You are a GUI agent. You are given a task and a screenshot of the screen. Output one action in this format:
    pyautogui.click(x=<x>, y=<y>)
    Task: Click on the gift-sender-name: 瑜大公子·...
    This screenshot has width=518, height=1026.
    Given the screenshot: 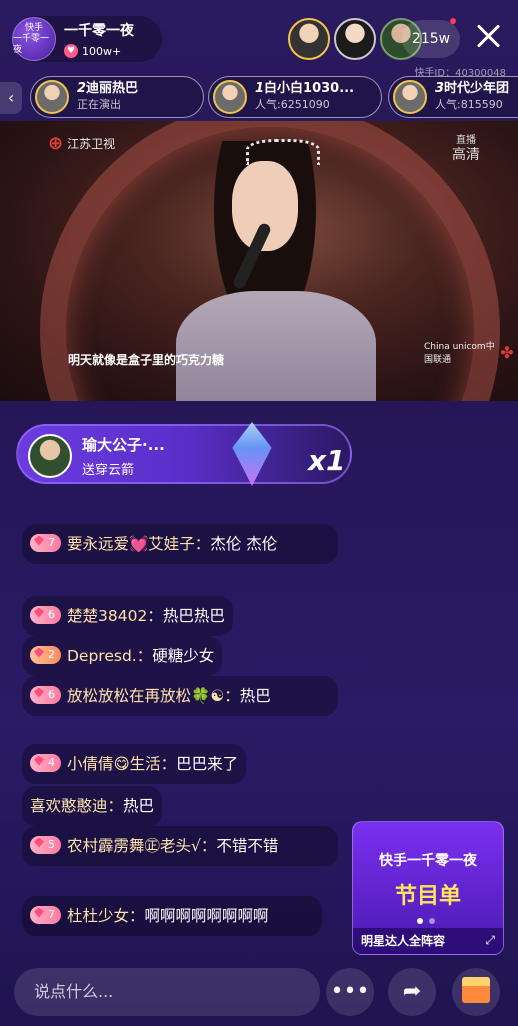 What is the action you would take?
    pyautogui.click(x=123, y=444)
    